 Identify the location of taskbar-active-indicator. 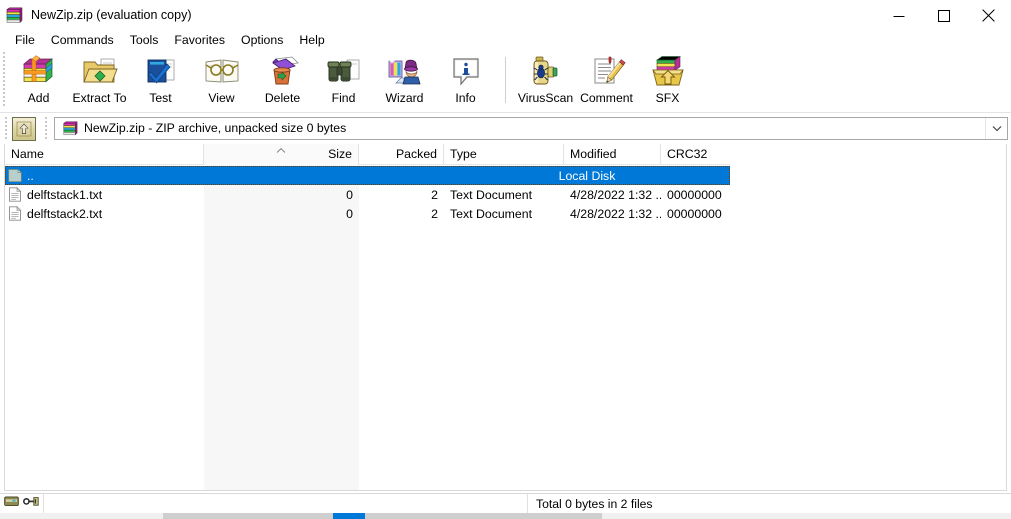
(349, 516).